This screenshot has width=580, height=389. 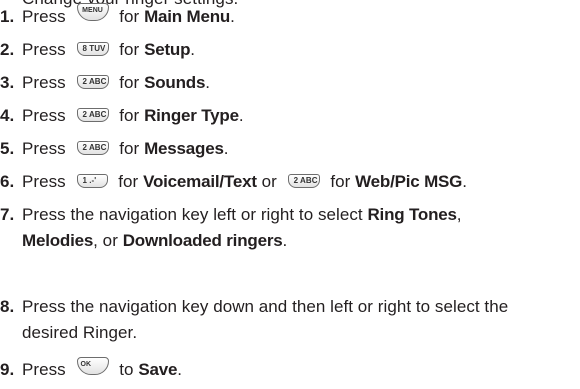 What do you see at coordinates (126, 369) in the screenshot?
I see `step-text: to` at bounding box center [126, 369].